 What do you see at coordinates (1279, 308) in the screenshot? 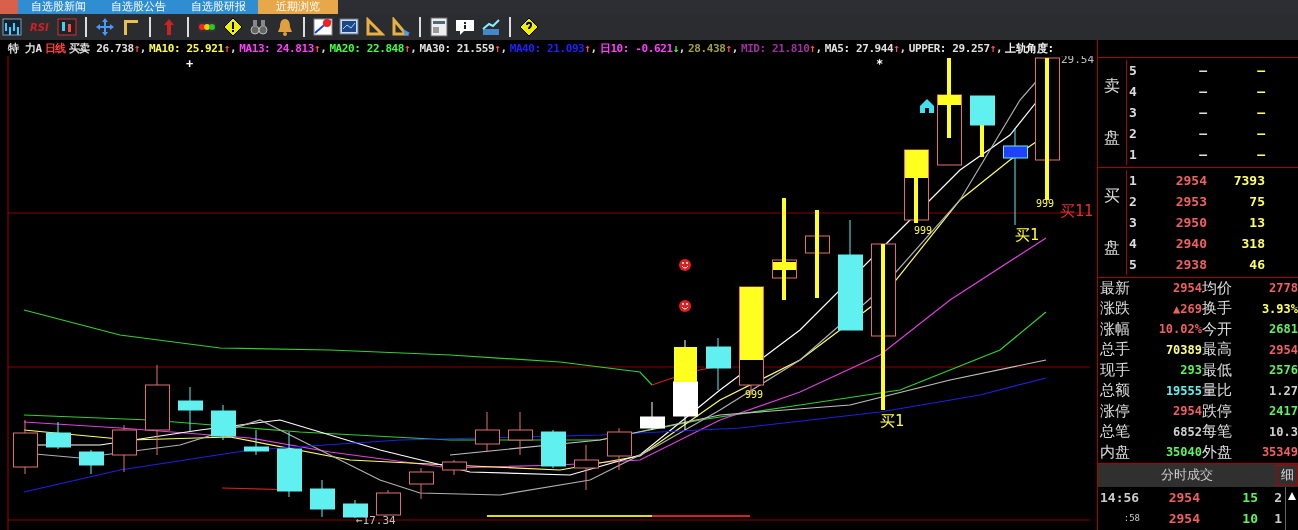
I see `stat-value: 3.93%` at bounding box center [1279, 308].